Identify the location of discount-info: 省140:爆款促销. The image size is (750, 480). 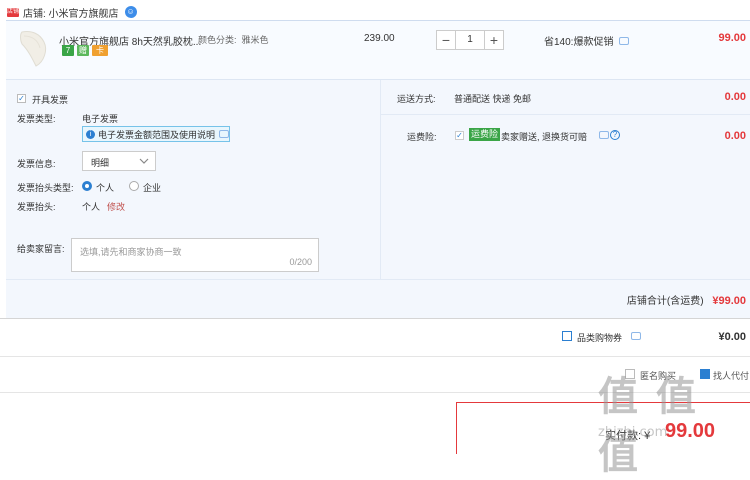
(587, 40).